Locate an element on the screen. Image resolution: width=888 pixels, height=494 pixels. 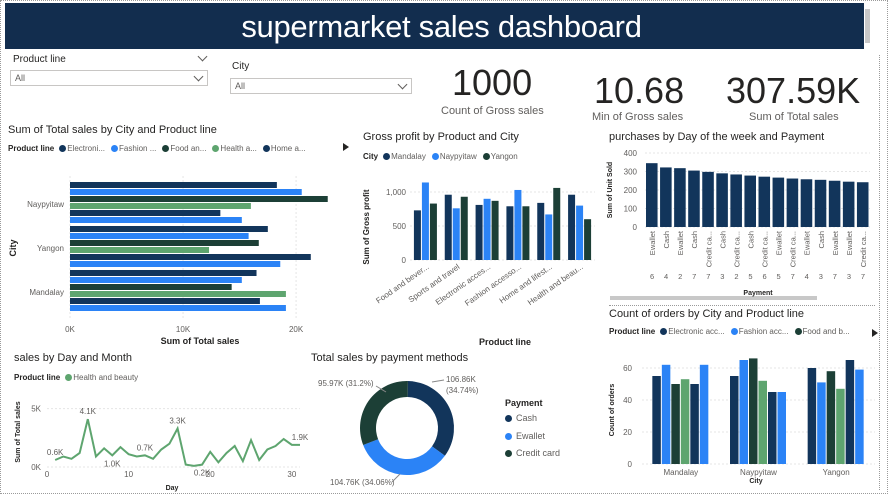
city-dropdown: All is located at coordinates (321, 86).